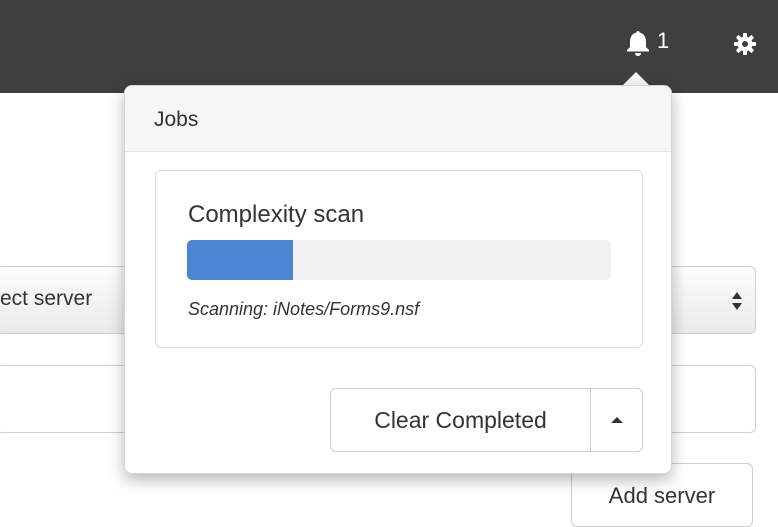  Describe the element at coordinates (304, 309) in the screenshot. I see `job-status: Scanning: iNotes/Forms9.nsf` at that location.